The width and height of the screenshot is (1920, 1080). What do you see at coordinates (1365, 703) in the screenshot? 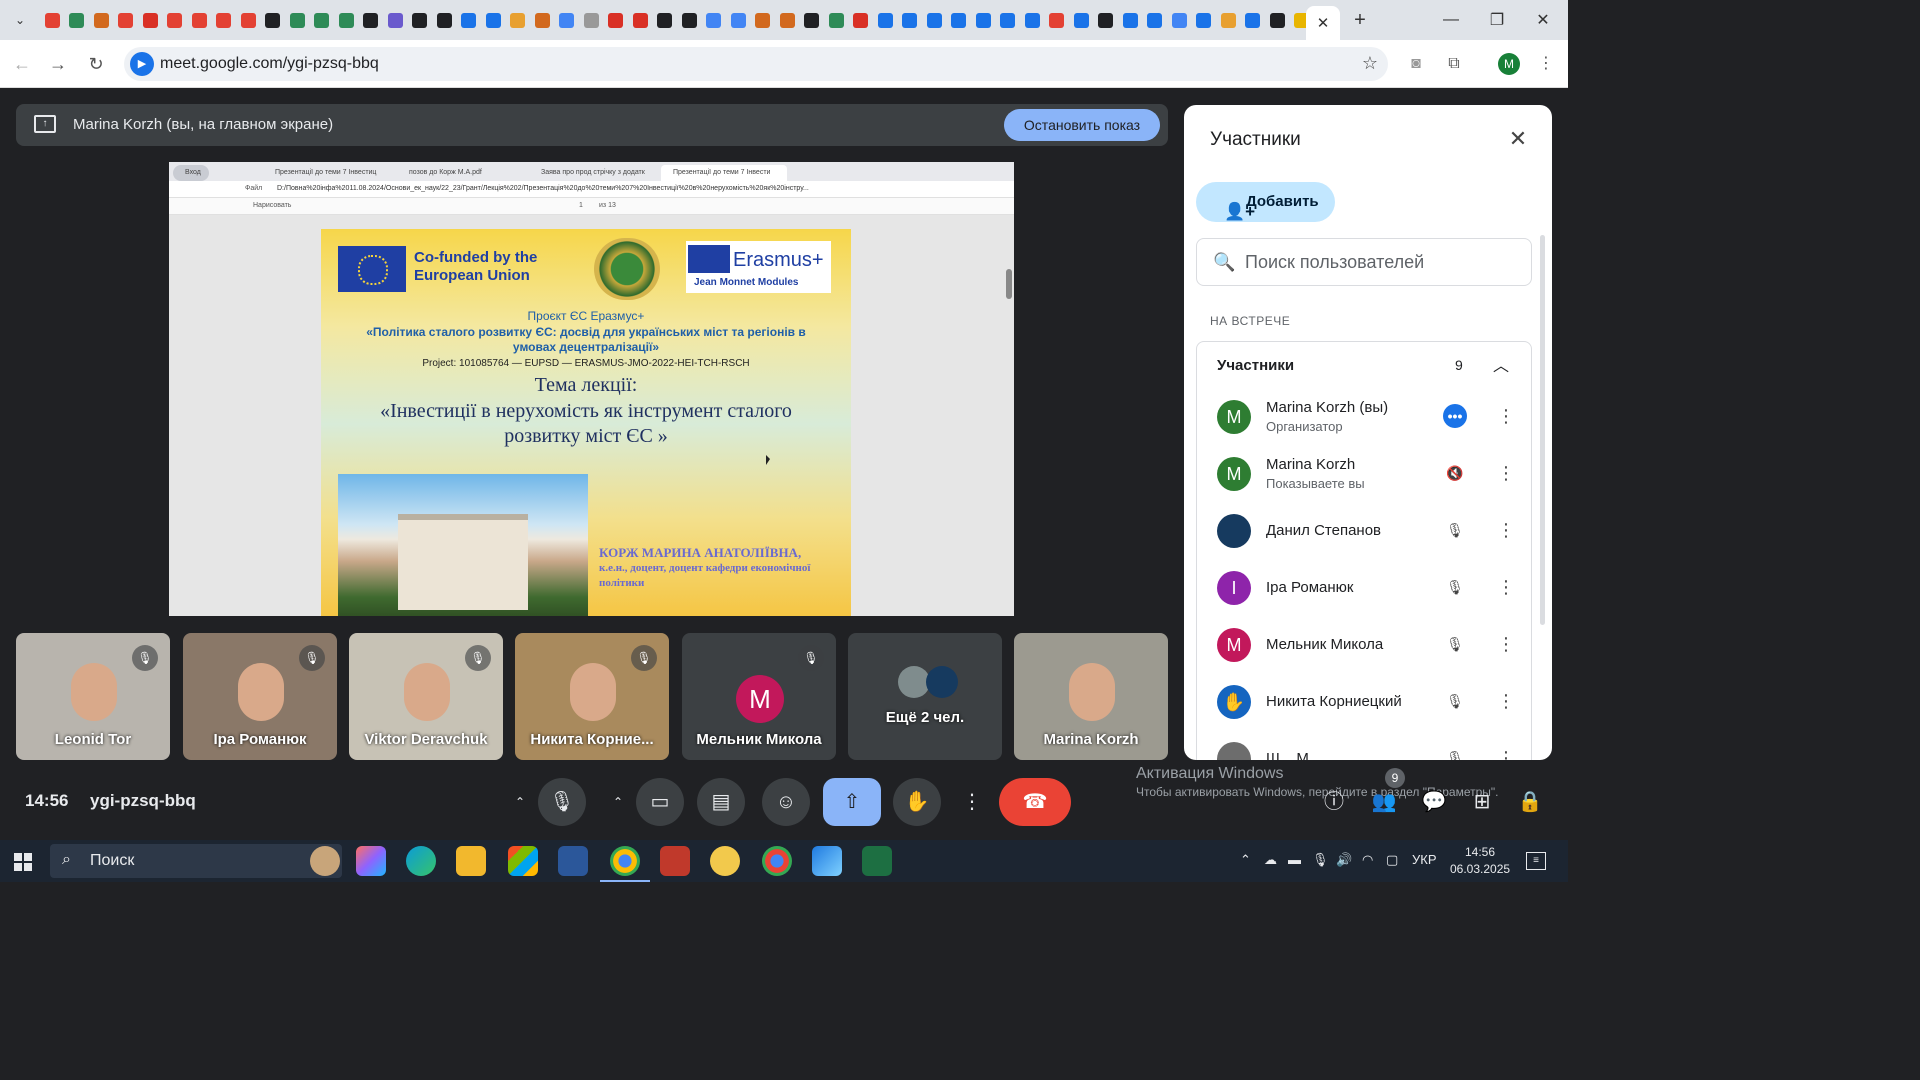
I see `participant-row: ✋ Никита Корниецкий 🎙 ⋮` at bounding box center [1365, 703].